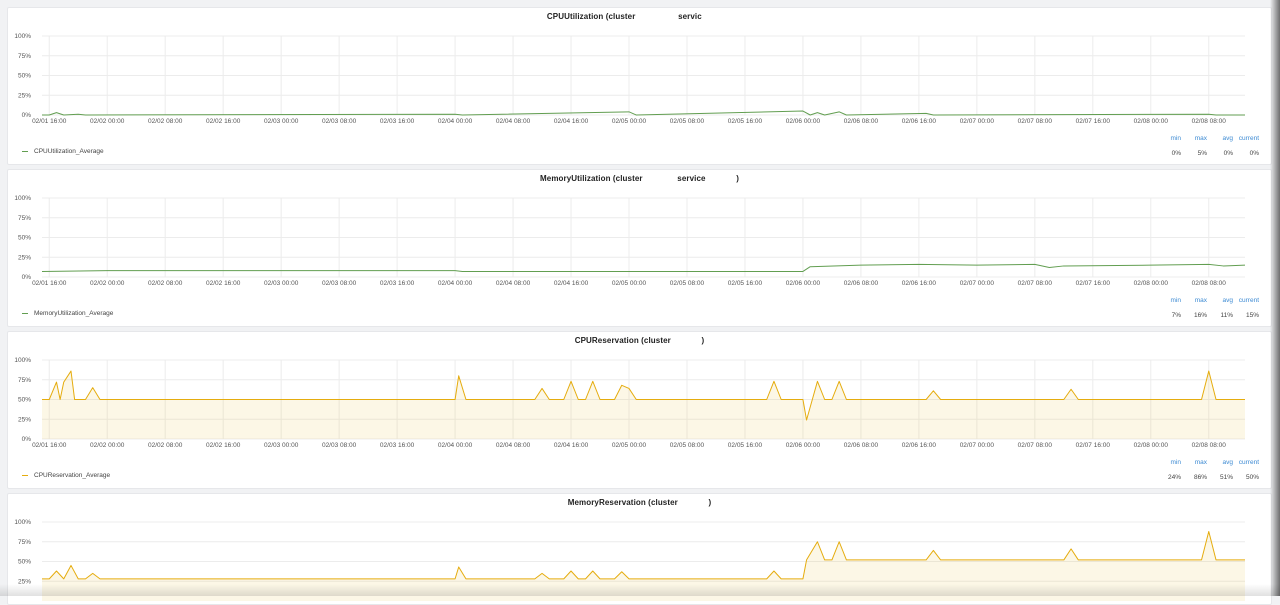 The height and width of the screenshot is (605, 1280). Describe the element at coordinates (640, 590) in the screenshot. I see `scroll-fade` at that location.